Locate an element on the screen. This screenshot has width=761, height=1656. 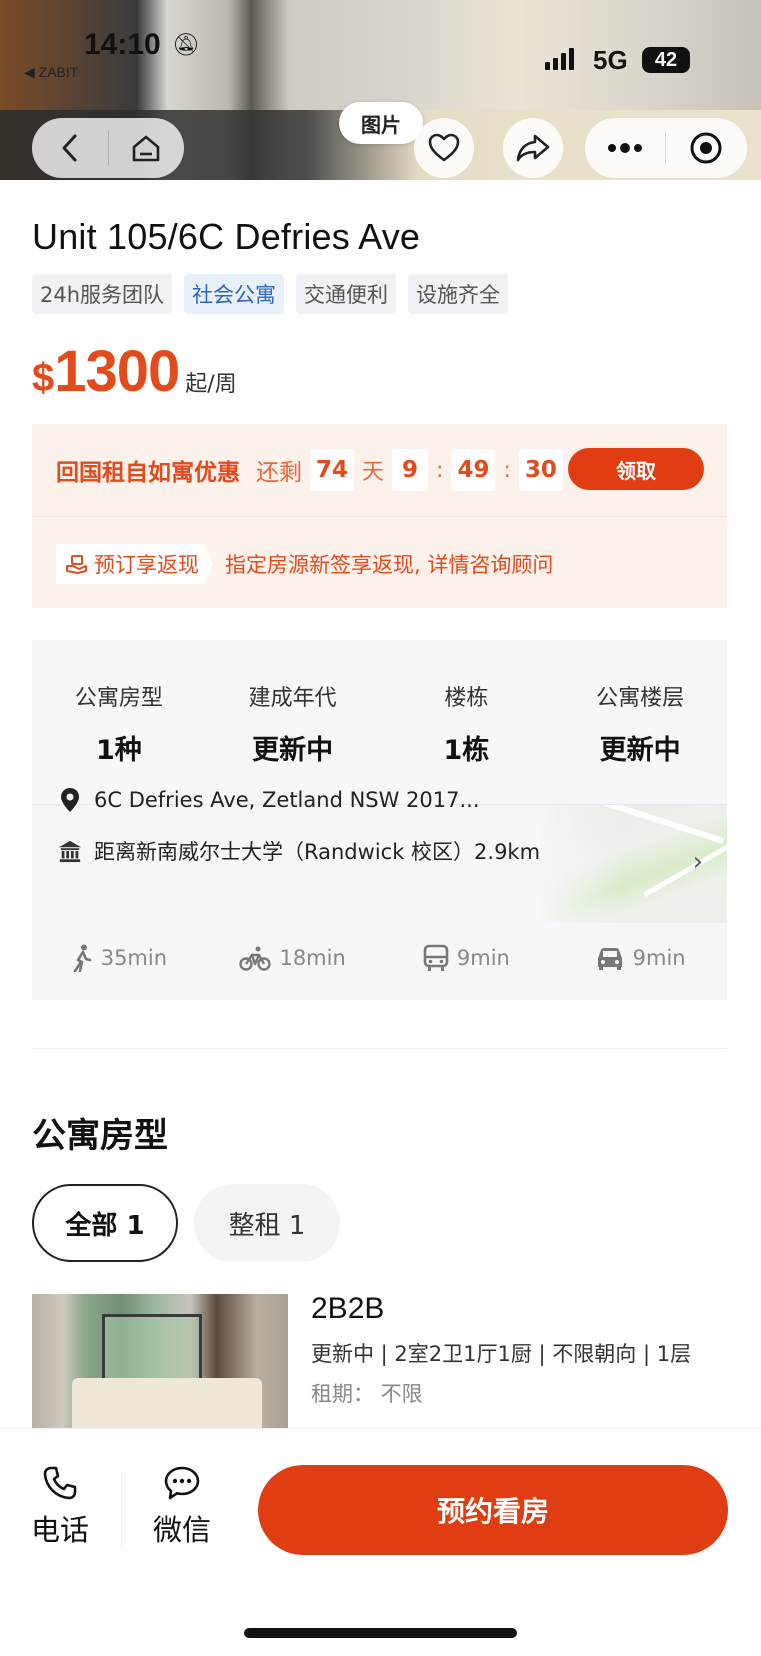
gift-hand-icon is located at coordinates (76, 564).